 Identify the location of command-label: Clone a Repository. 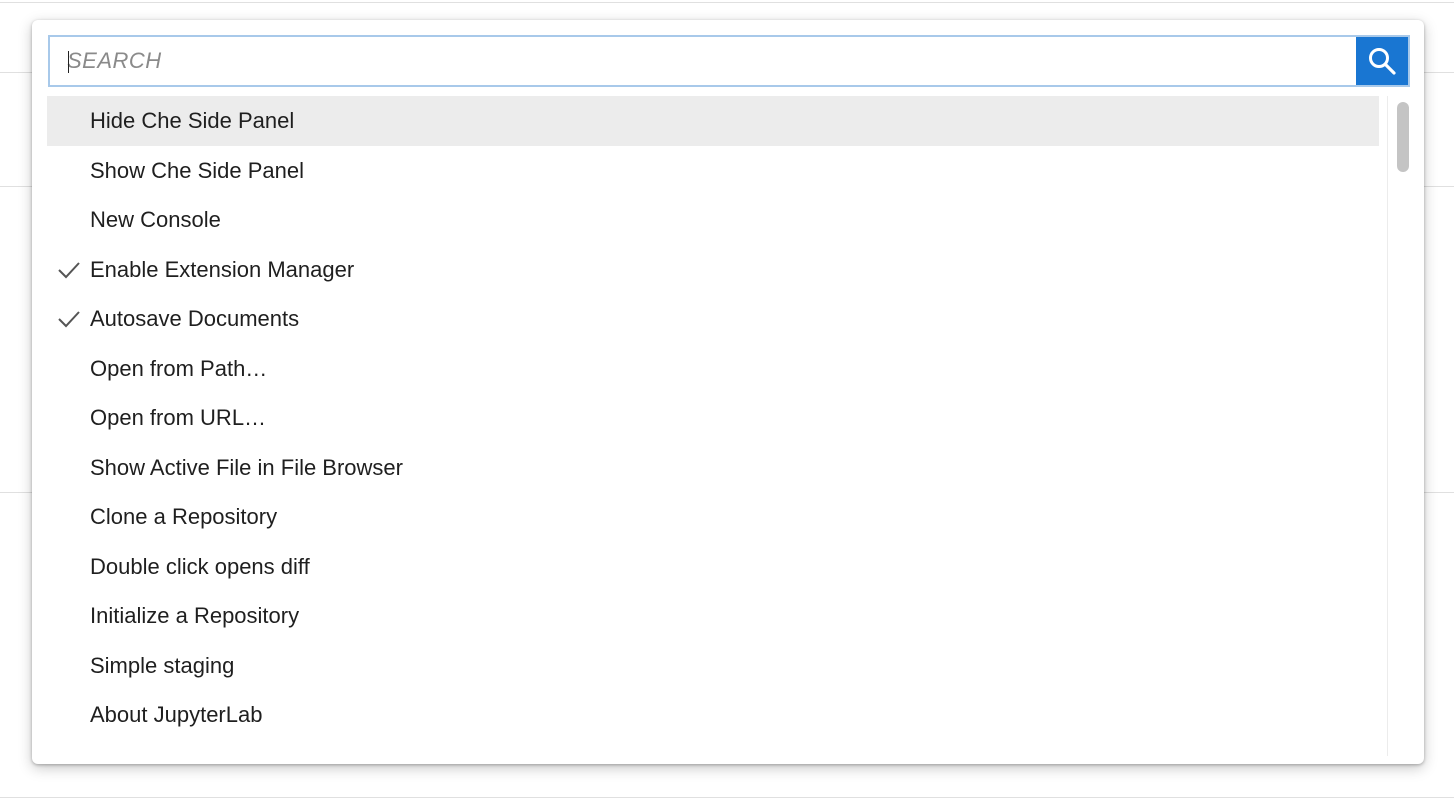
(184, 516).